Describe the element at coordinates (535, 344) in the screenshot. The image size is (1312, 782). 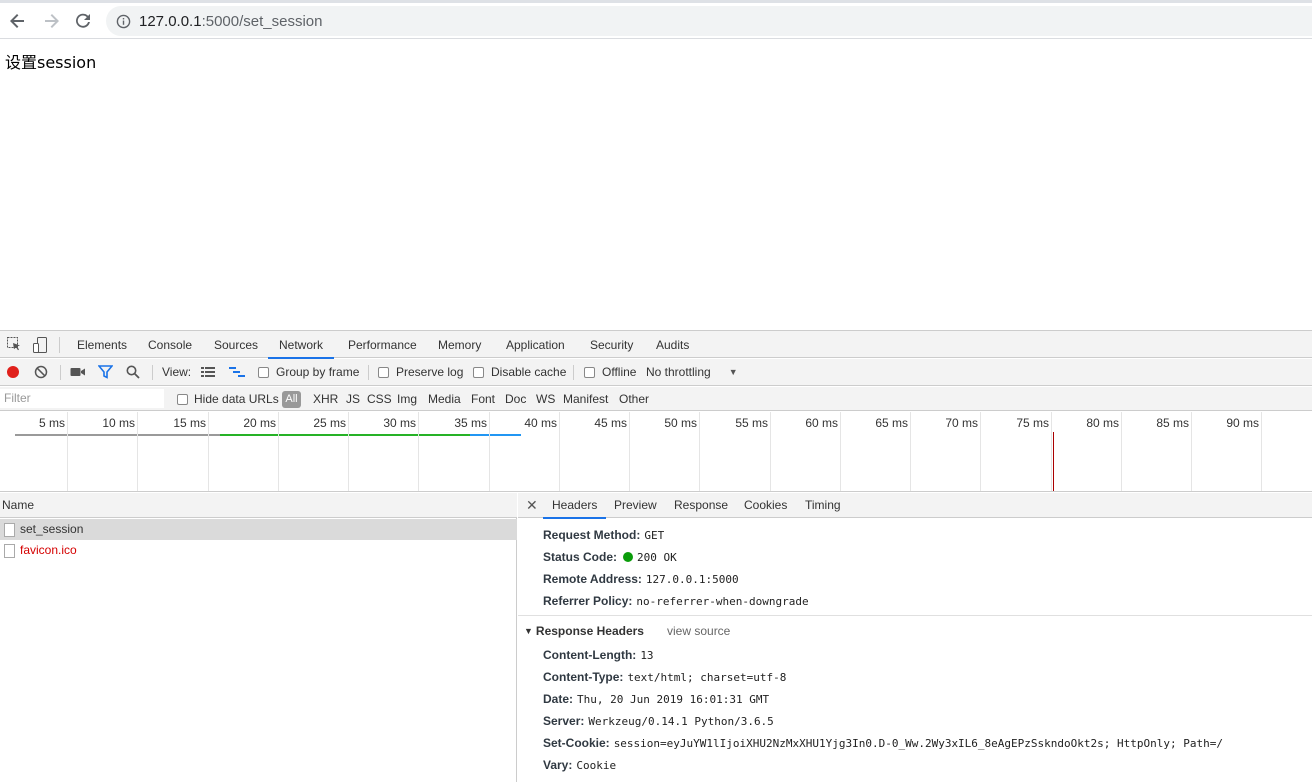
I see `tab-application: Application` at that location.